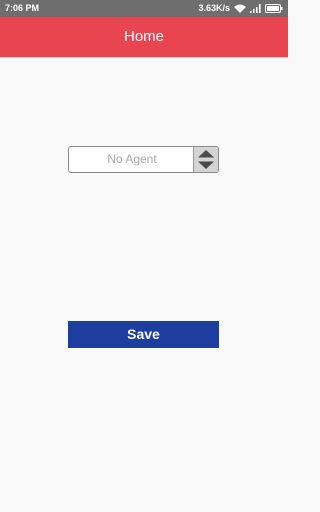 The height and width of the screenshot is (512, 320). I want to click on spinner-arrows-icon, so click(205, 159).